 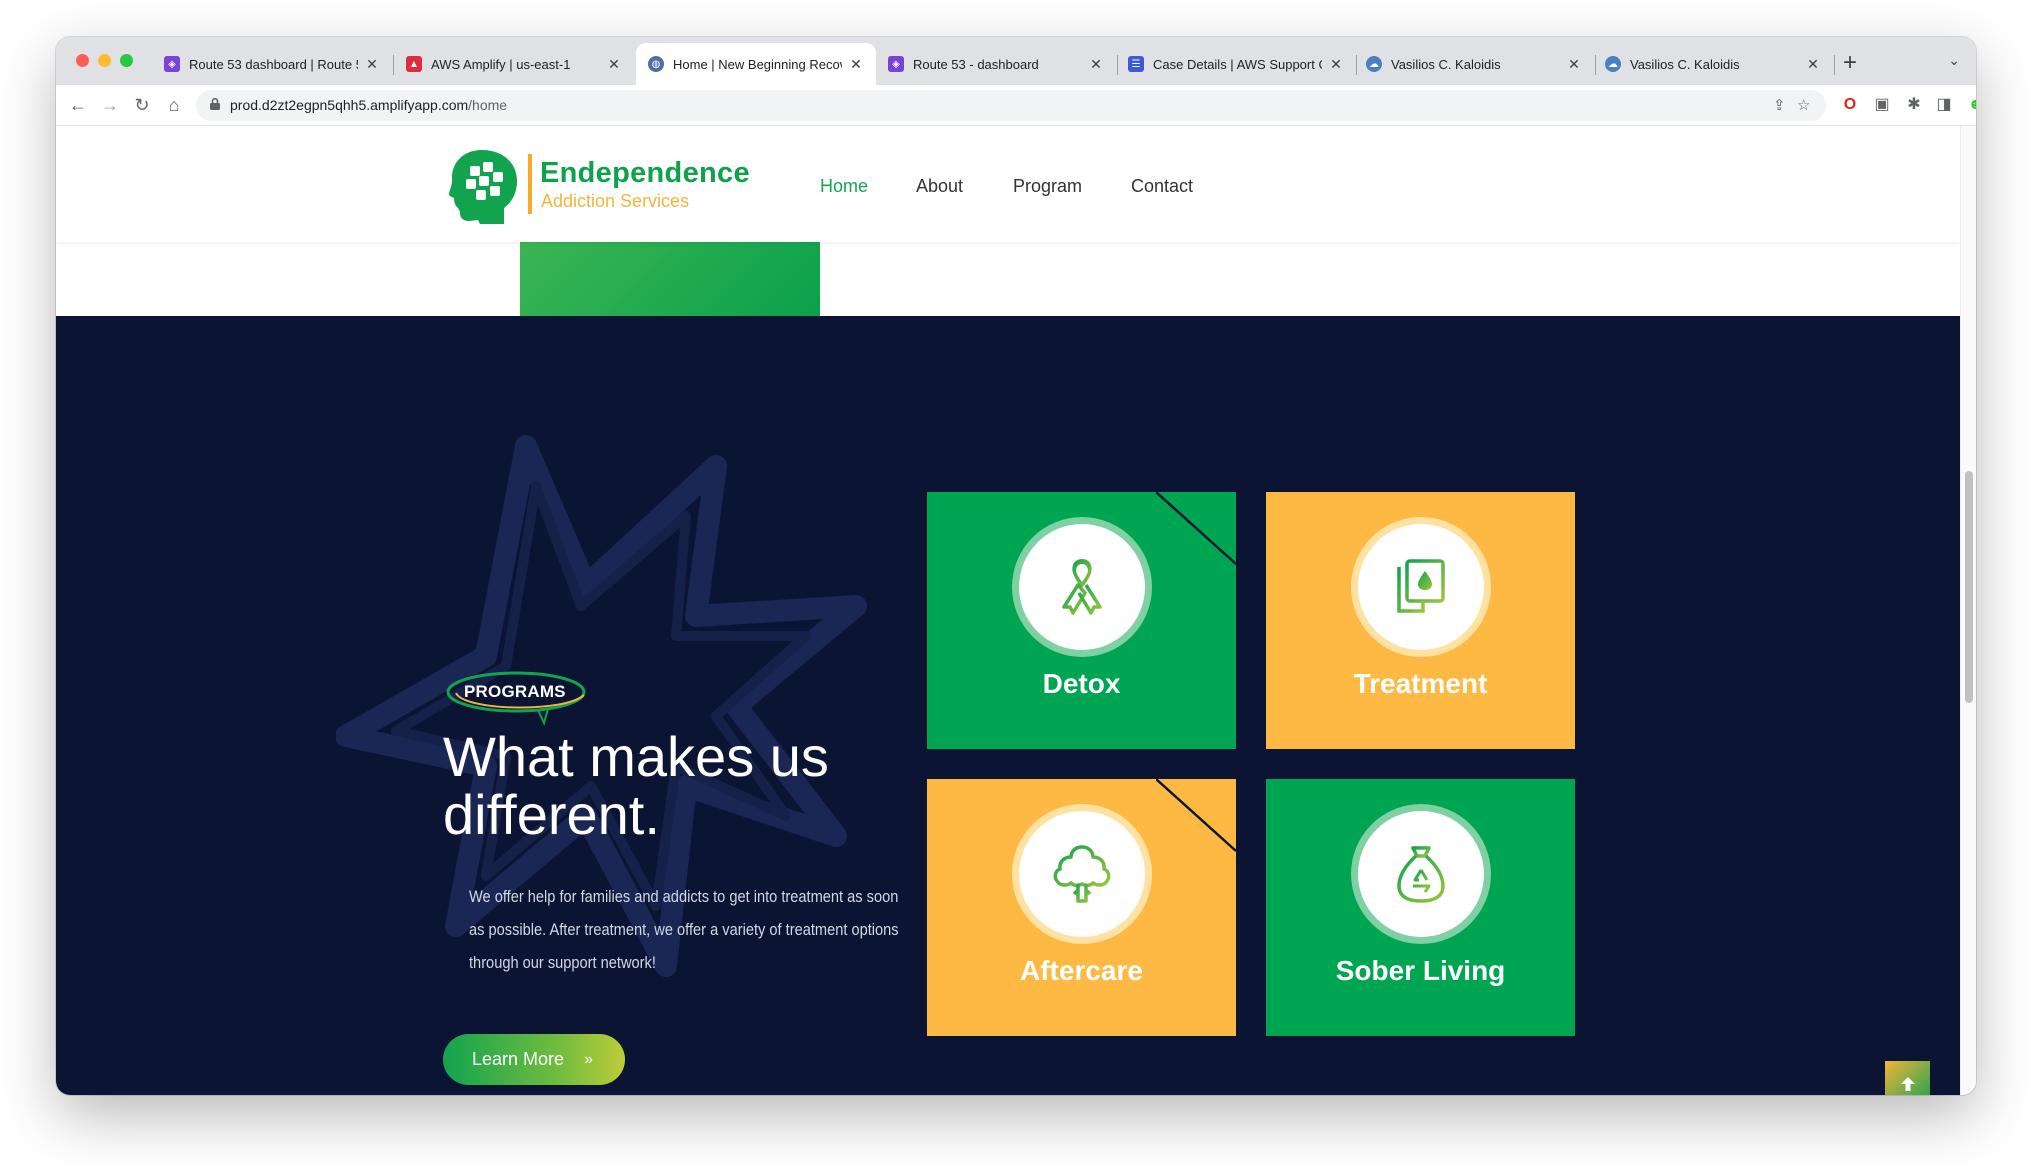 What do you see at coordinates (636, 785) in the screenshot?
I see `section-heading: What makes us different.` at bounding box center [636, 785].